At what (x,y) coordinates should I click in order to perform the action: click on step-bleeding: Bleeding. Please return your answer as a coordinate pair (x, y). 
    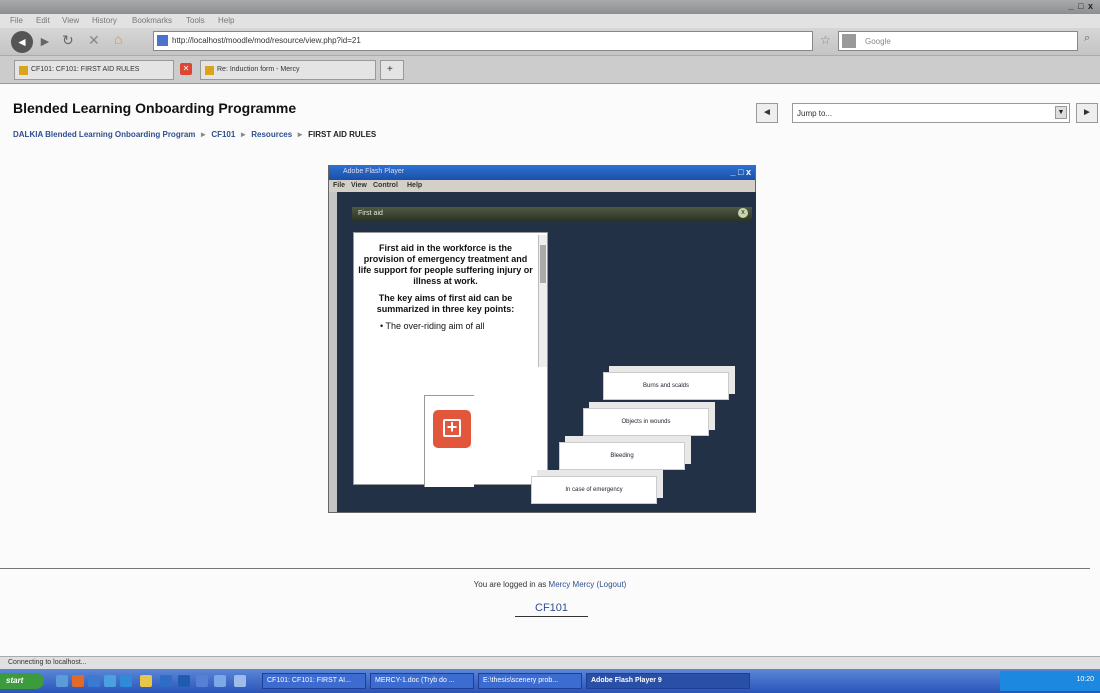
    Looking at the image, I should click on (622, 456).